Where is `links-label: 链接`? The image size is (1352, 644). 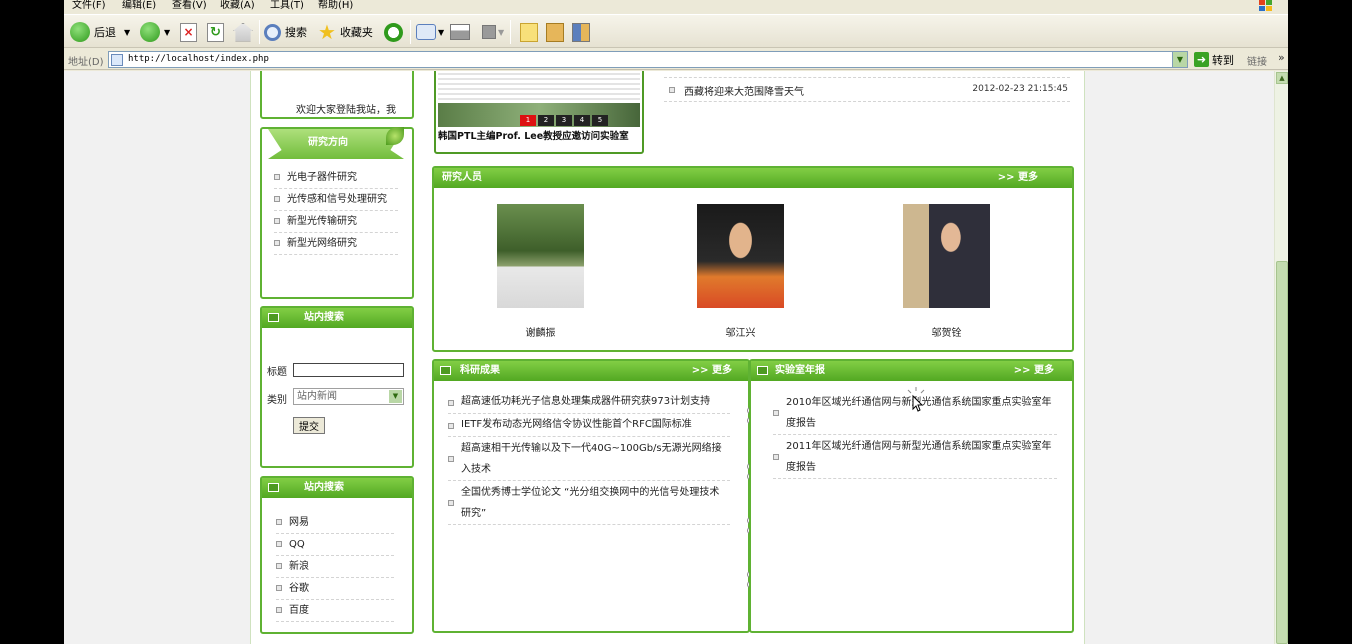
links-label: 链接 is located at coordinates (1257, 60).